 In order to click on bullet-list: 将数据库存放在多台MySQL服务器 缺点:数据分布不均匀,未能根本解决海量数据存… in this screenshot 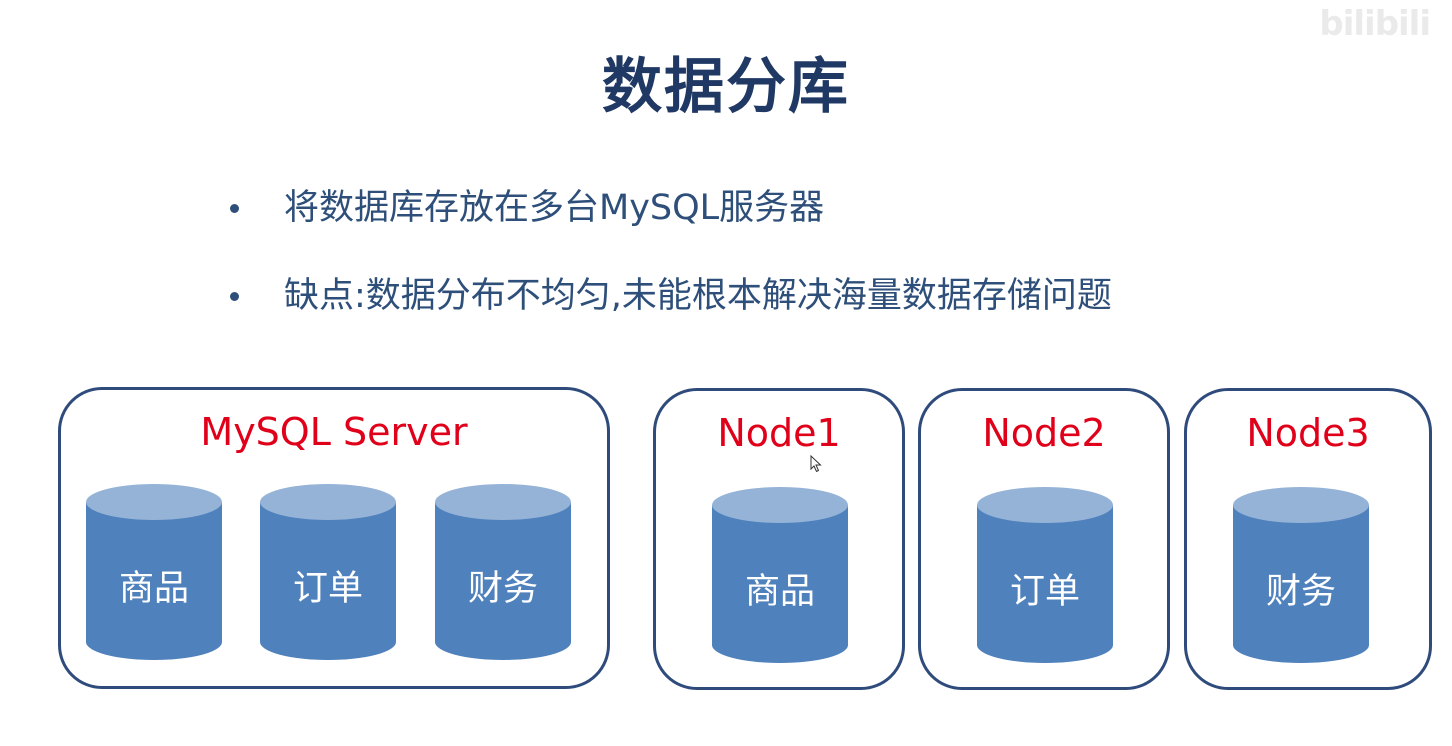, I will do `click(669, 266)`.